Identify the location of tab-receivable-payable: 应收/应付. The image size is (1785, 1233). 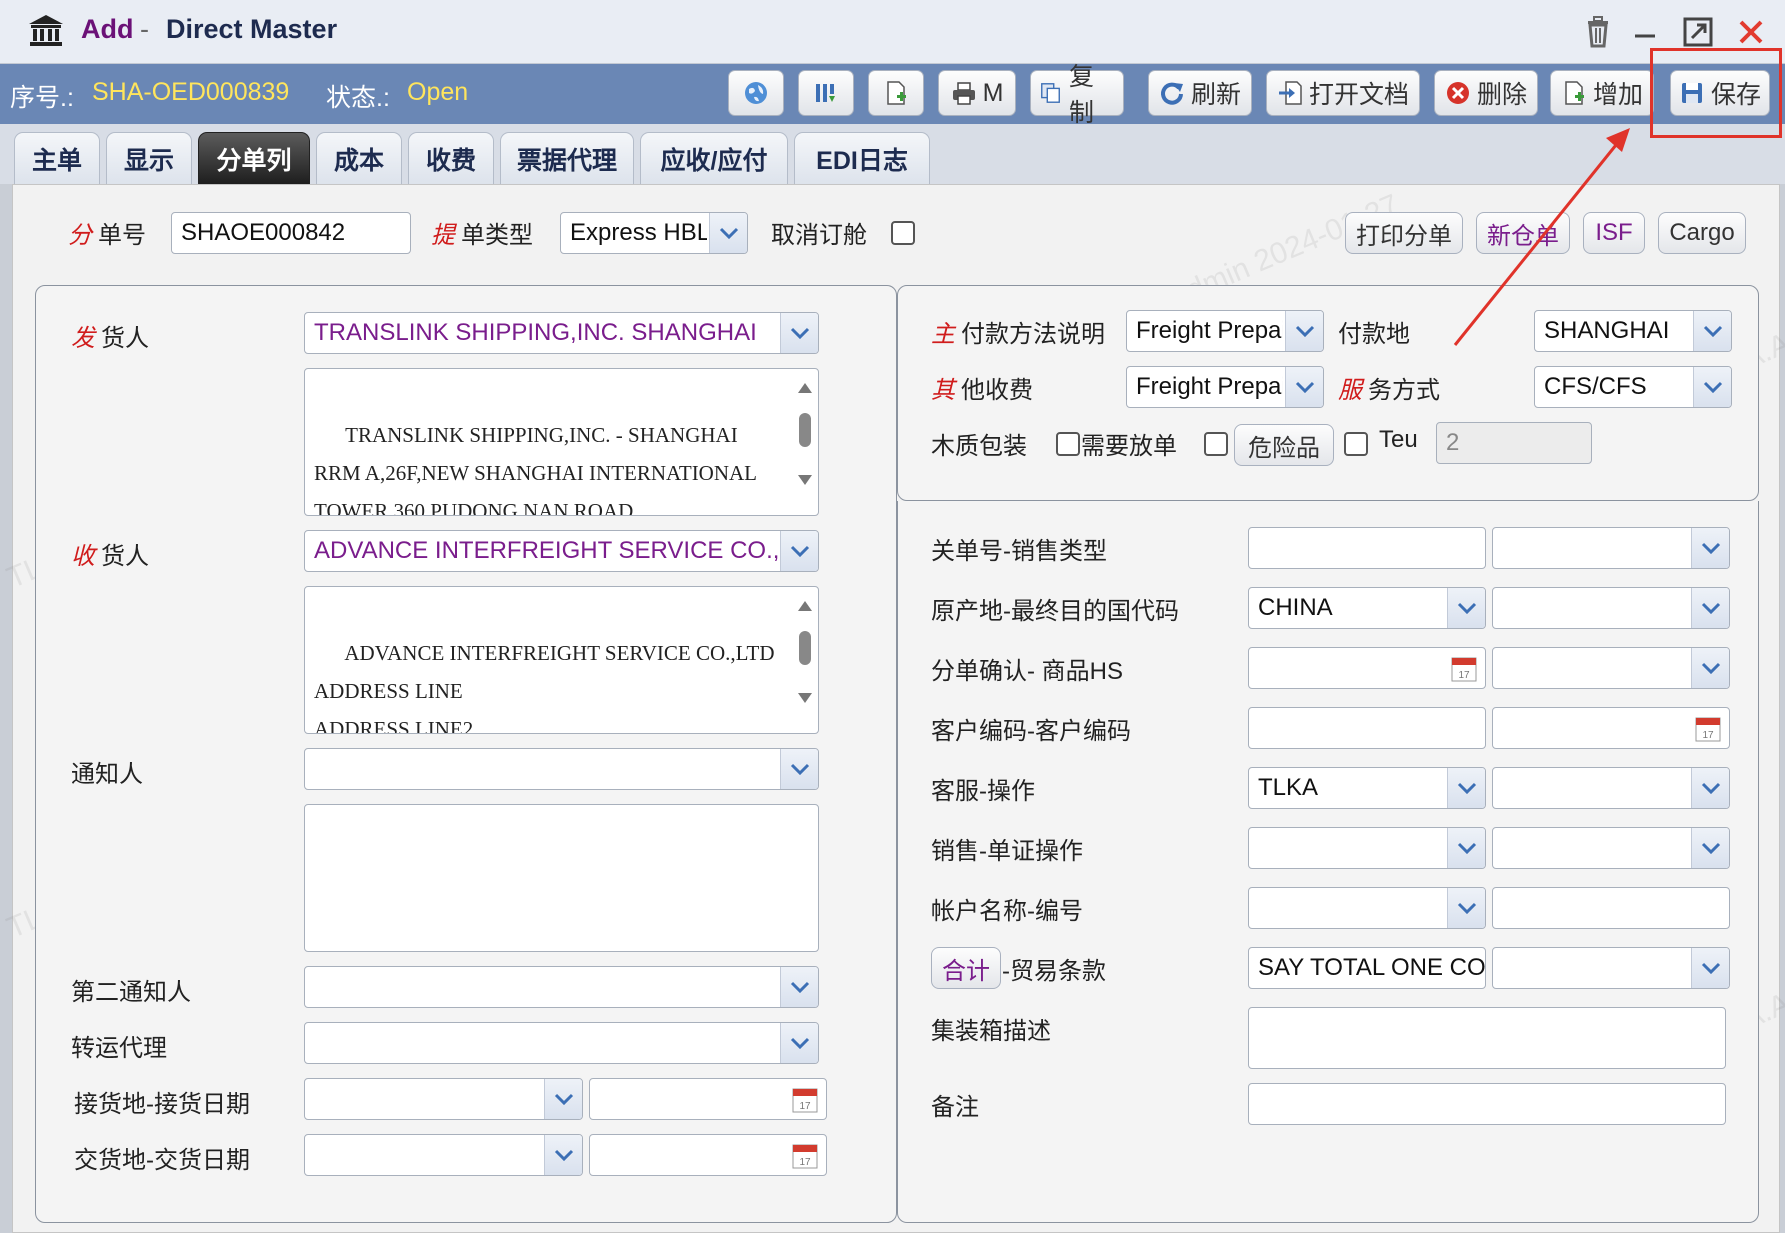
(714, 158).